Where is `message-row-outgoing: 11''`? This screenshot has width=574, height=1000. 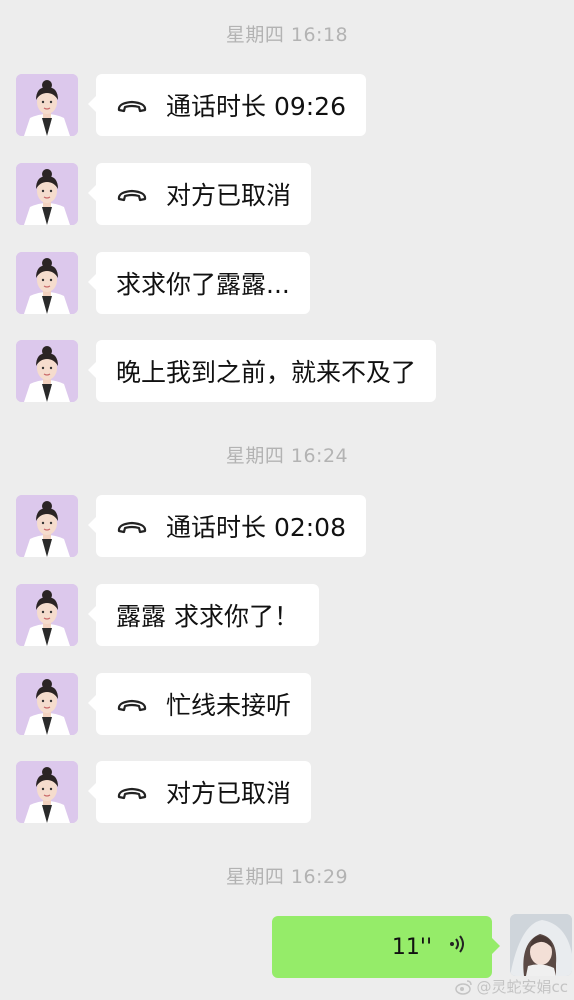
message-row-outgoing: 11'' is located at coordinates (287, 947).